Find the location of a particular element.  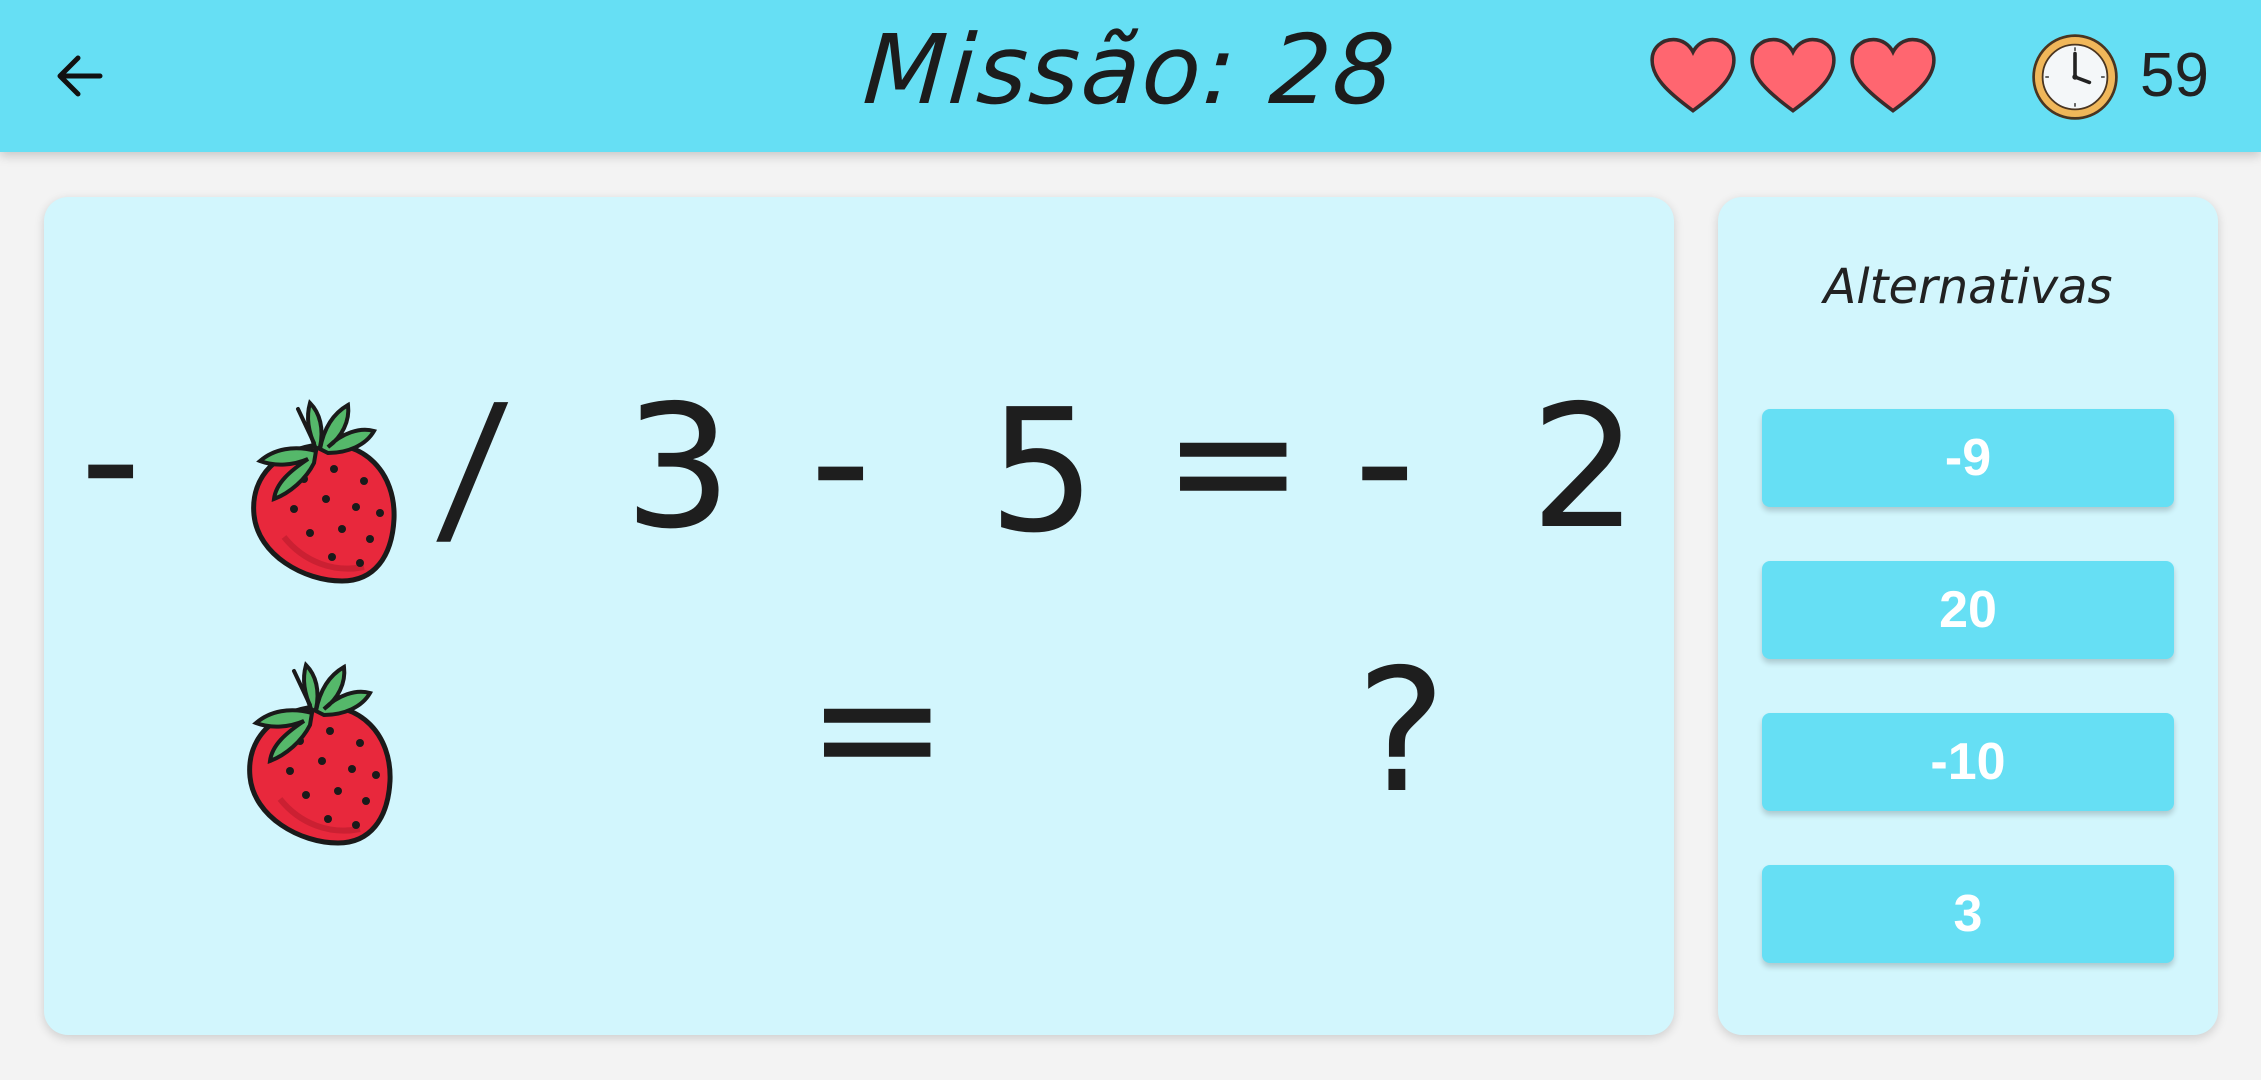

option-button: 3 is located at coordinates (1968, 914).